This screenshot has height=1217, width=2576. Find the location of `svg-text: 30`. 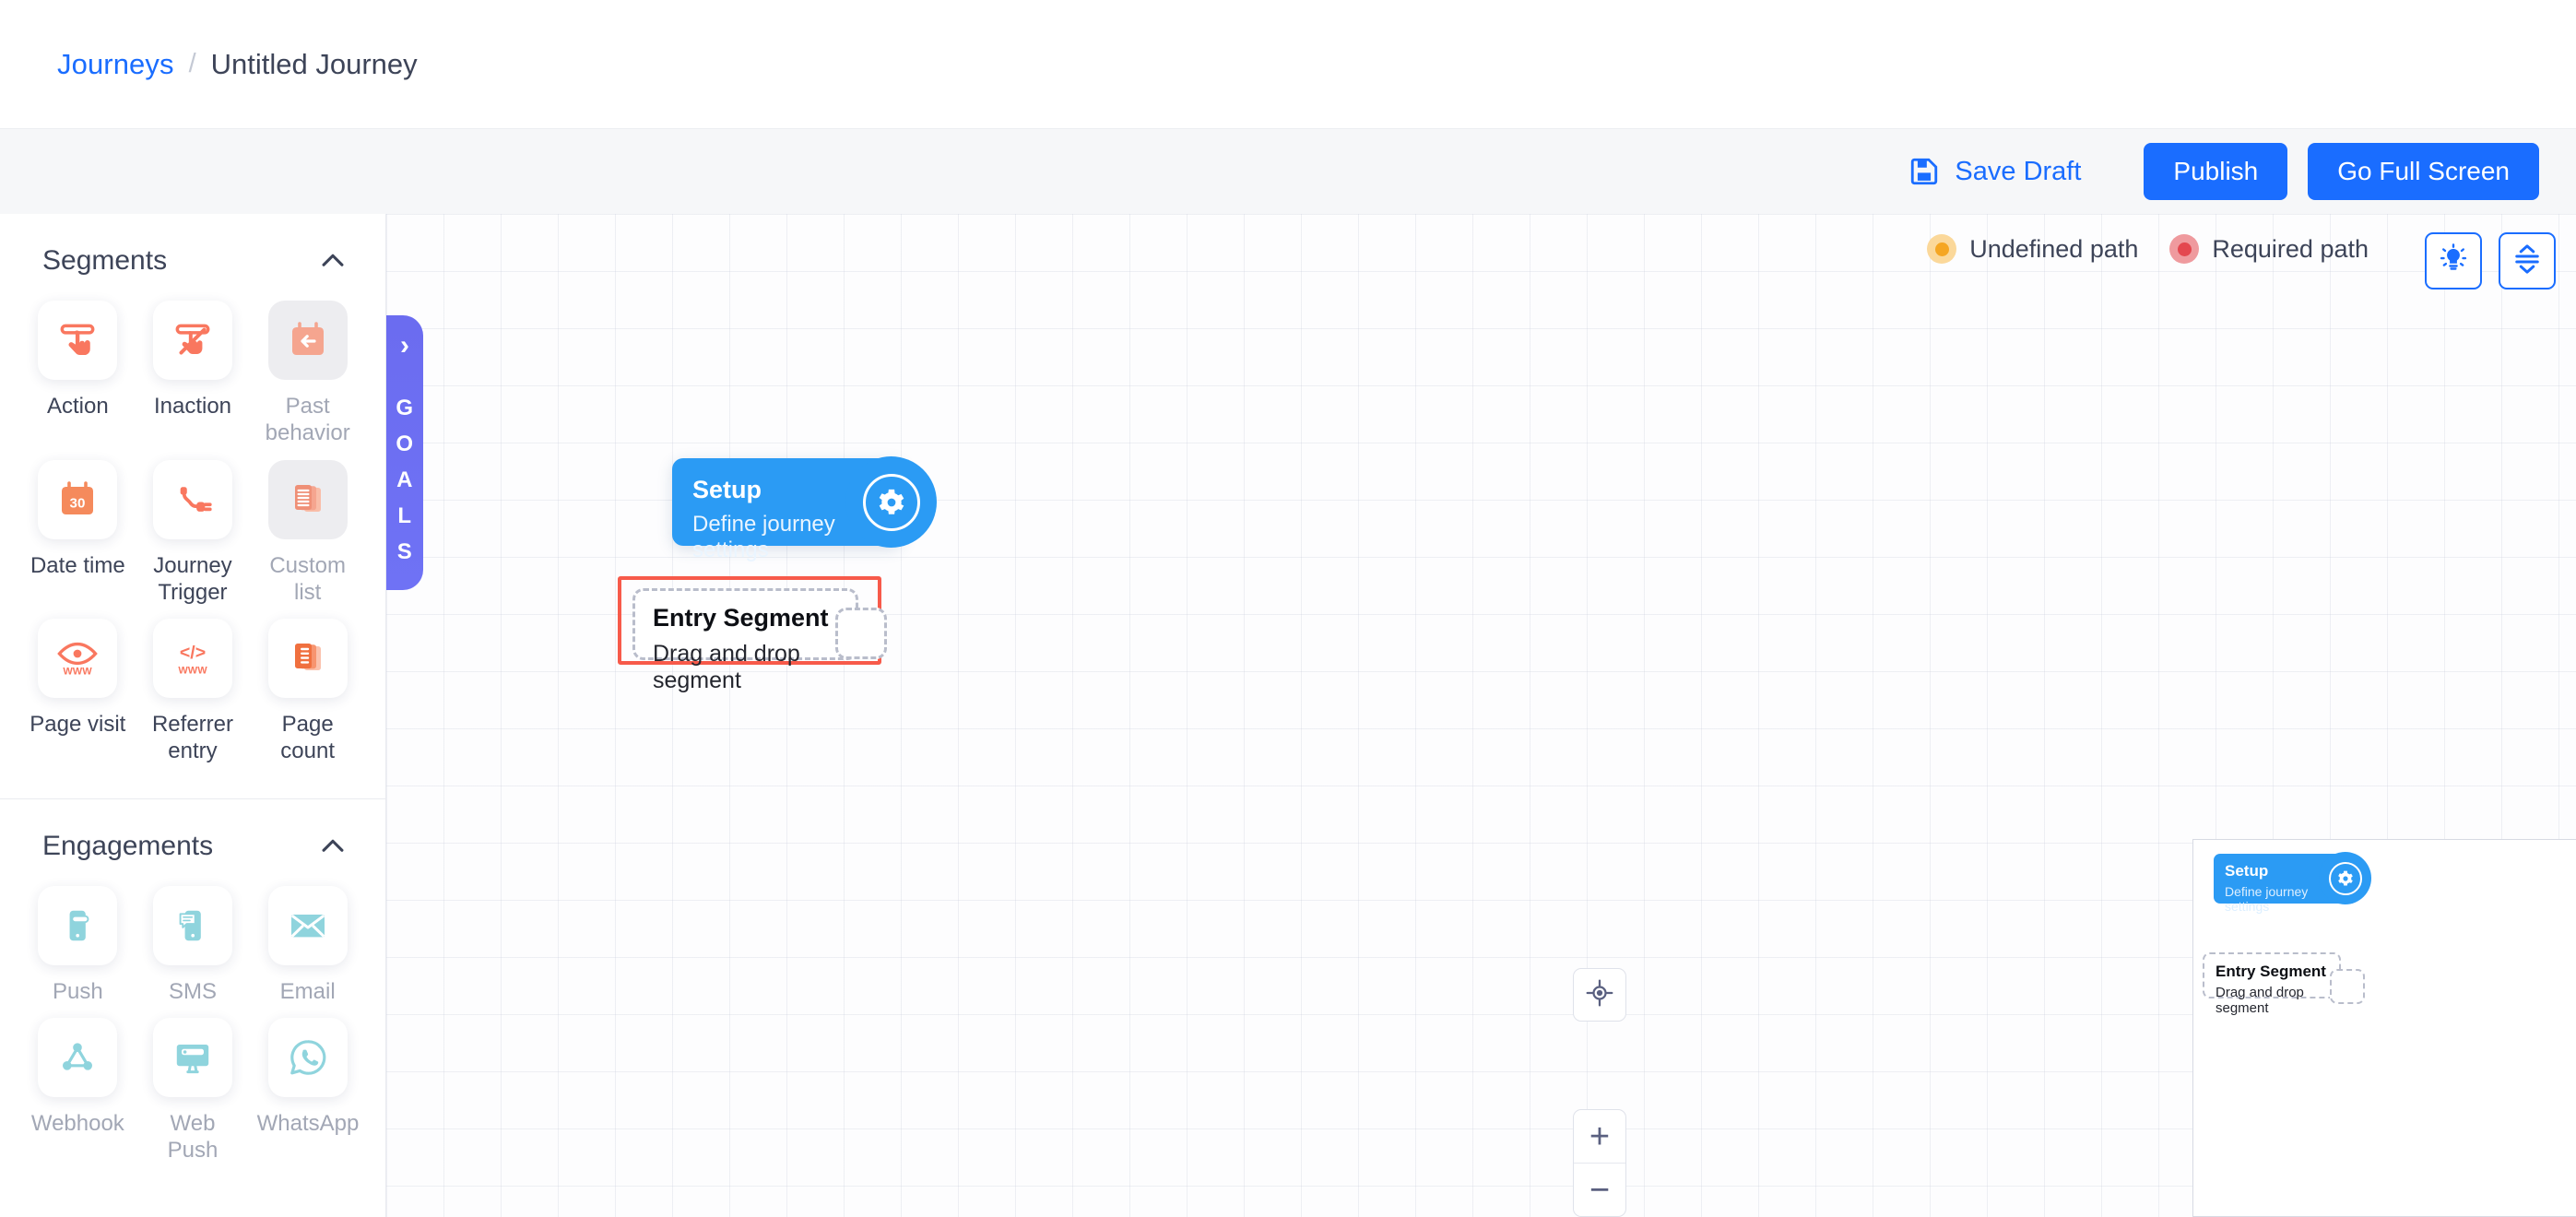

svg-text: 30 is located at coordinates (78, 503).